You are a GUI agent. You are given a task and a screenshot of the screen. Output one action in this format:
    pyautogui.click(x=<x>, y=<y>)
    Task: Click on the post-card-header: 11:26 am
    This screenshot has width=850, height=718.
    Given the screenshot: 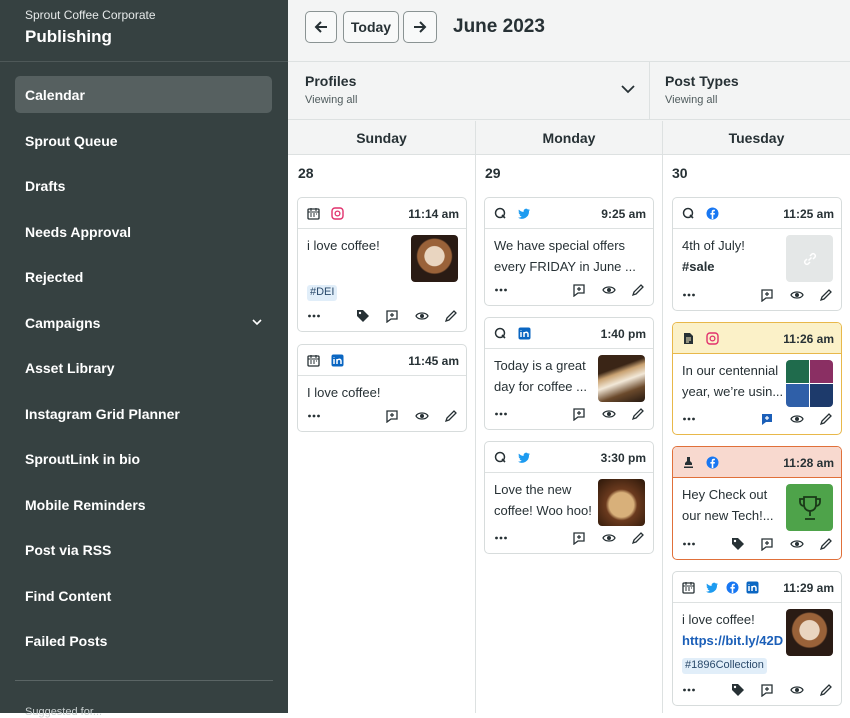 What is the action you would take?
    pyautogui.click(x=757, y=338)
    